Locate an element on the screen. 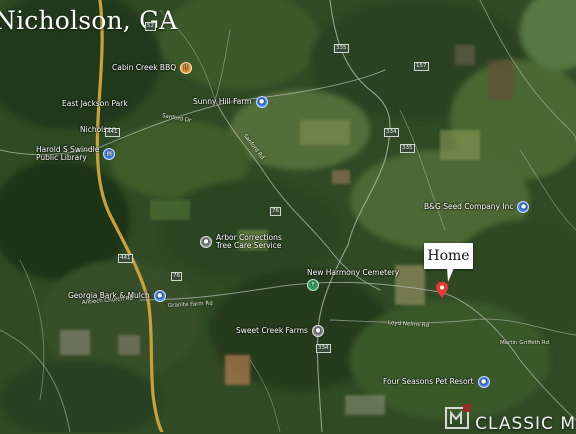  poi-harold-s-swindle-library: Harold S Swindle Public Library ▤ is located at coordinates (76, 154).